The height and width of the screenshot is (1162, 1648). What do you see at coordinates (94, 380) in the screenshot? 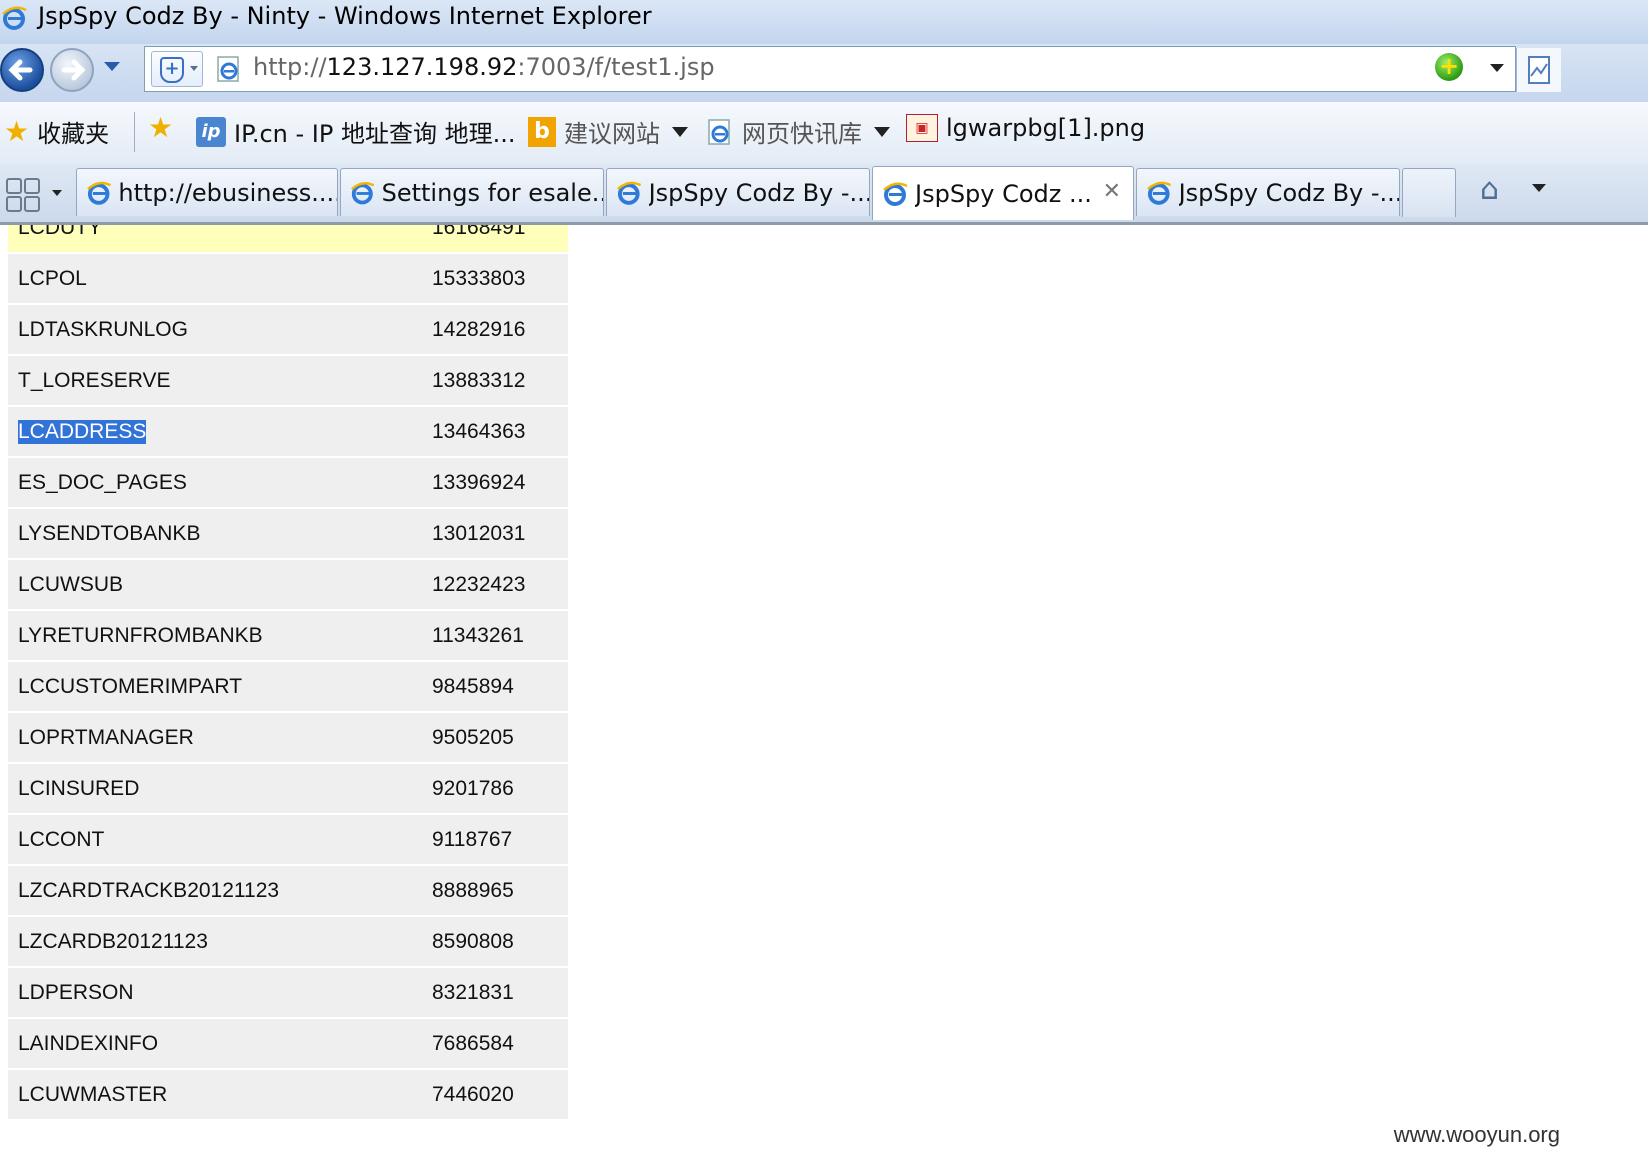
I see `table-name-cell: T_LORESERVE` at bounding box center [94, 380].